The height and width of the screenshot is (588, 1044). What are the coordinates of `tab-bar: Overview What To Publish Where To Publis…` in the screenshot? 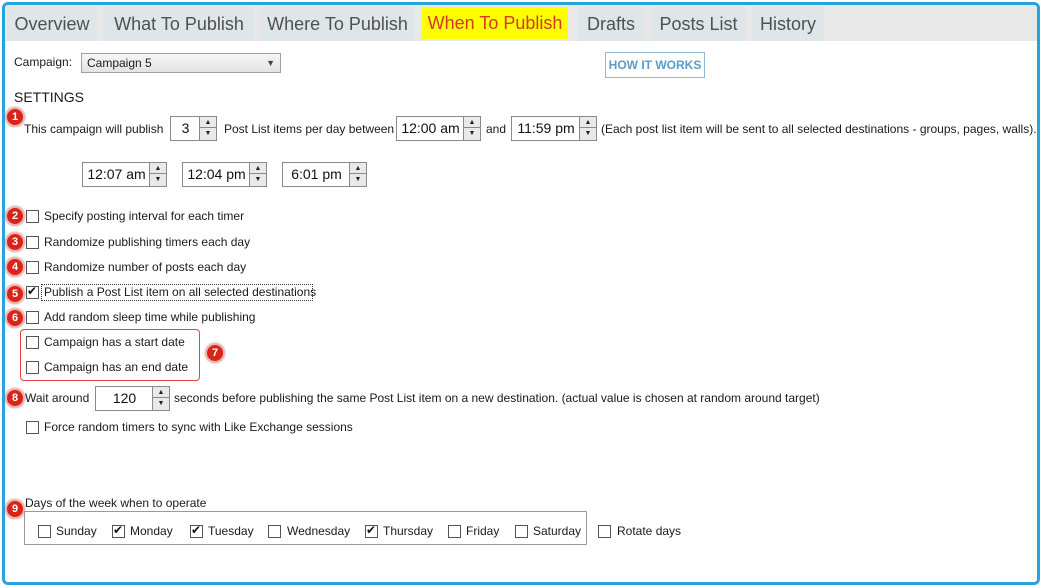 It's located at (521, 23).